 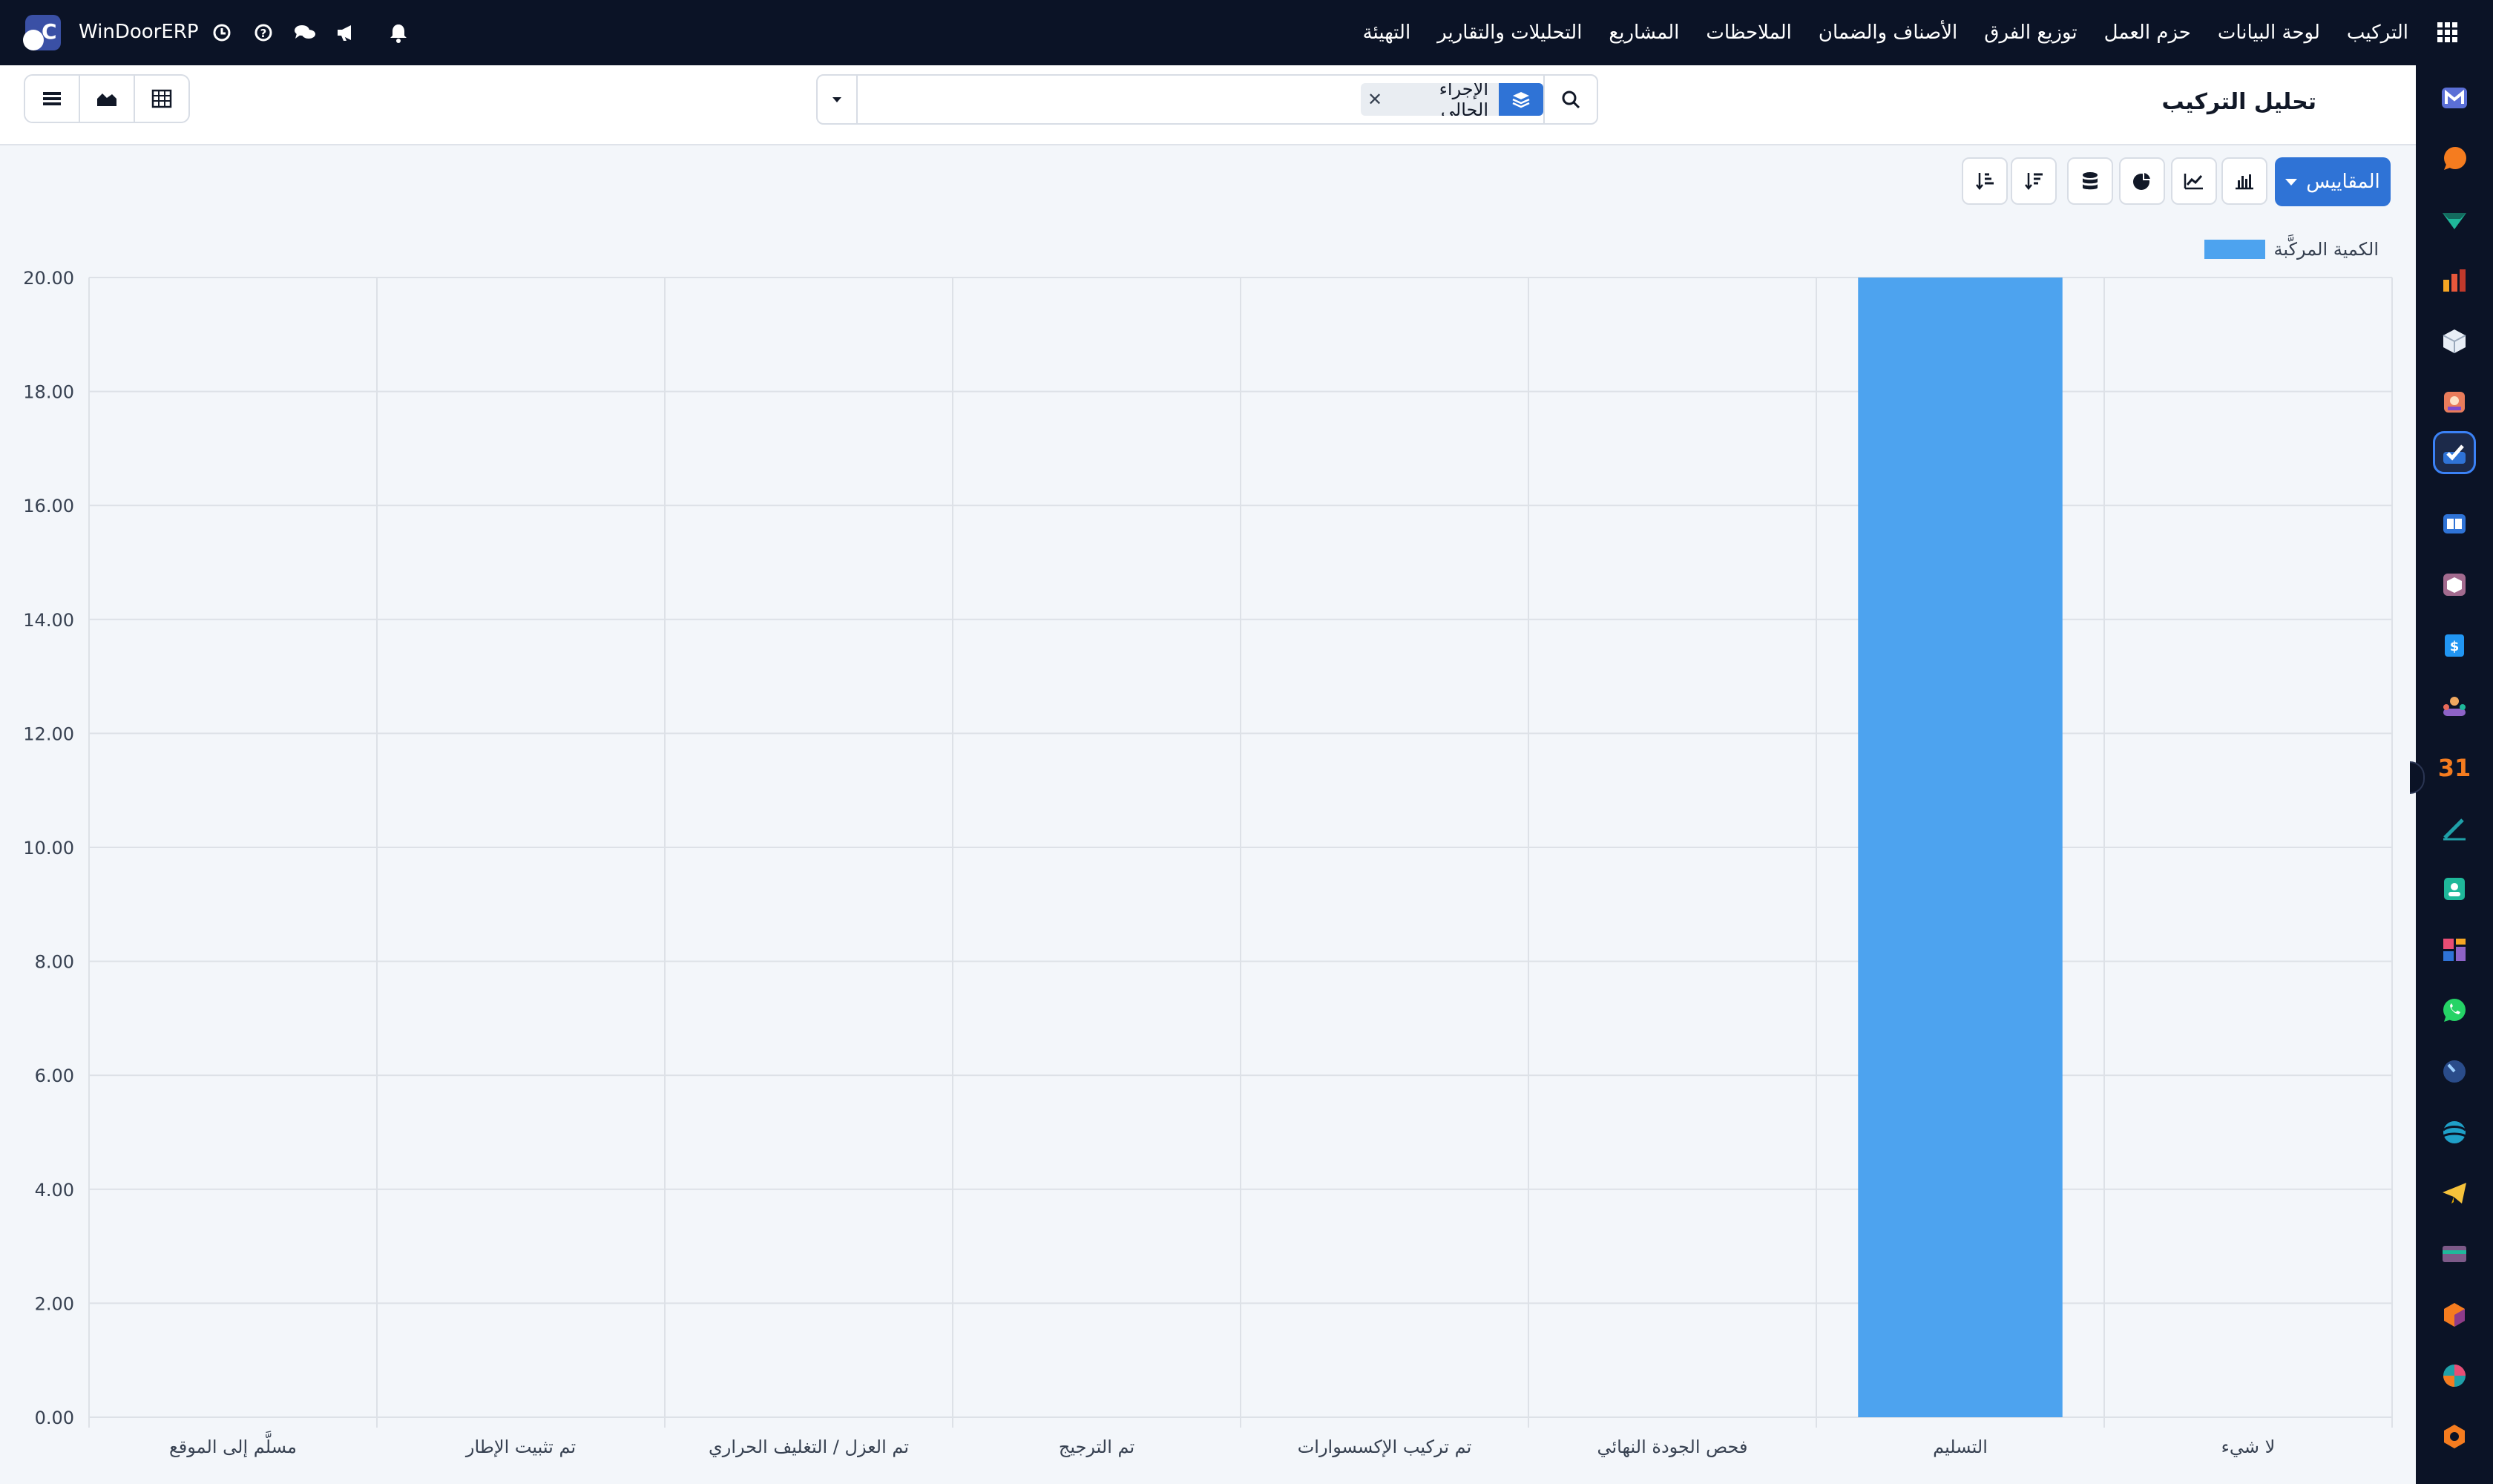 I want to click on calendar-icon: 31, so click(x=2454, y=767).